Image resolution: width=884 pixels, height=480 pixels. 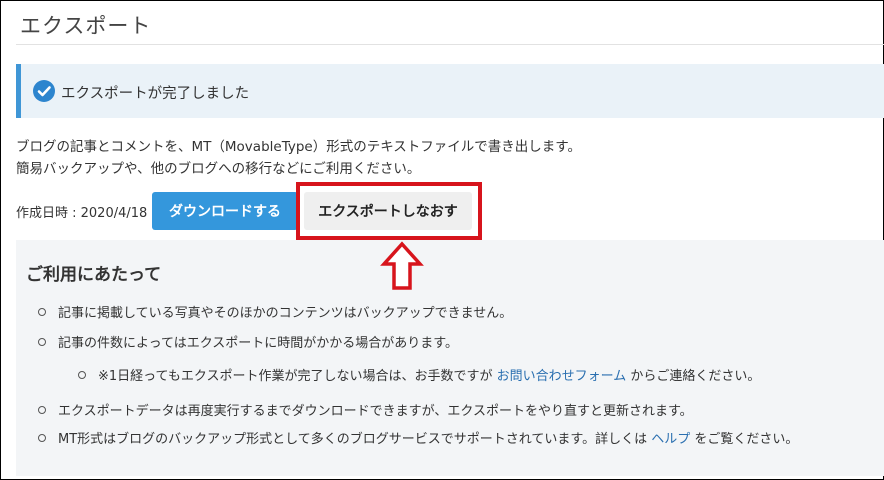 I want to click on help-link: ヘルプ, so click(x=670, y=439).